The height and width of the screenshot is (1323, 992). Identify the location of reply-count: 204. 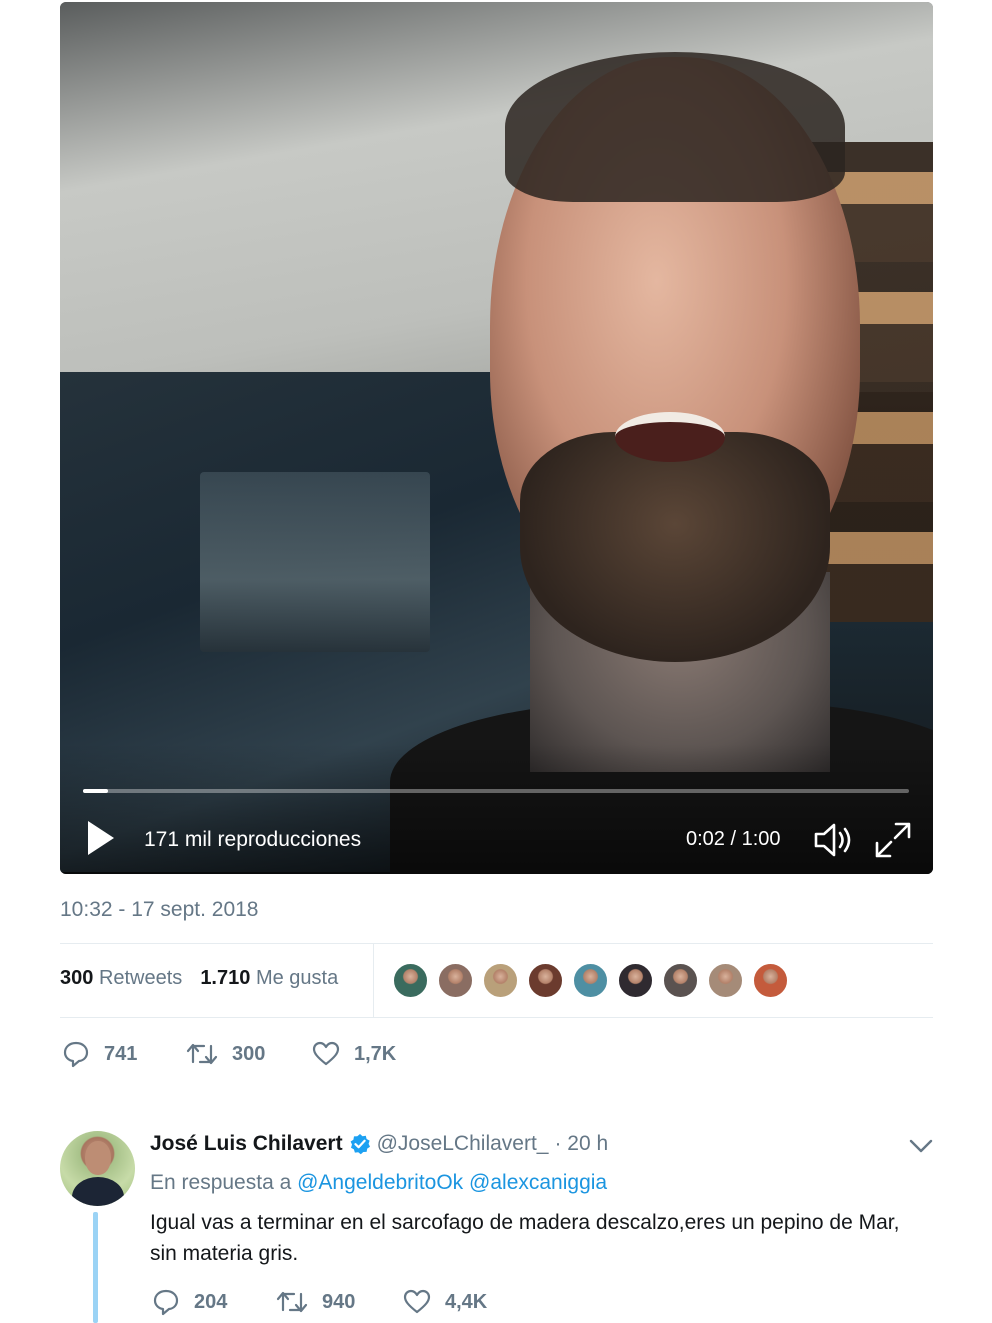
(211, 1301).